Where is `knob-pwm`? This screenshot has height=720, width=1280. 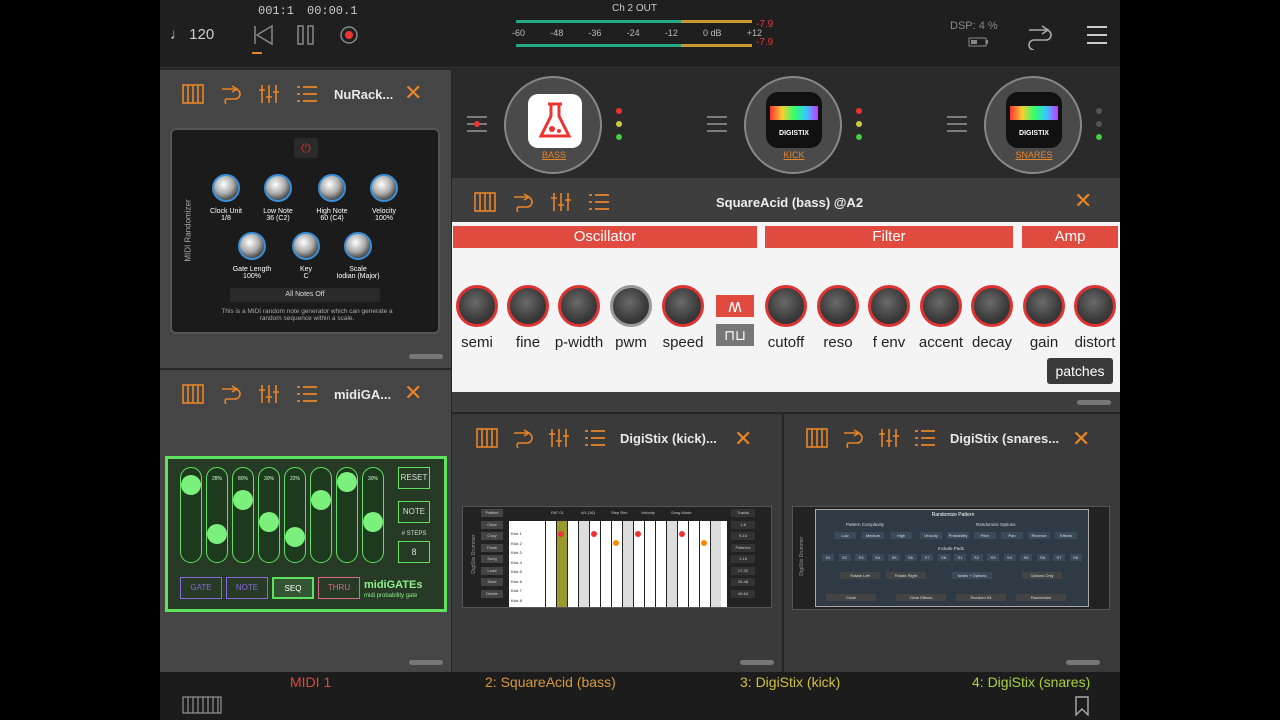 knob-pwm is located at coordinates (631, 306).